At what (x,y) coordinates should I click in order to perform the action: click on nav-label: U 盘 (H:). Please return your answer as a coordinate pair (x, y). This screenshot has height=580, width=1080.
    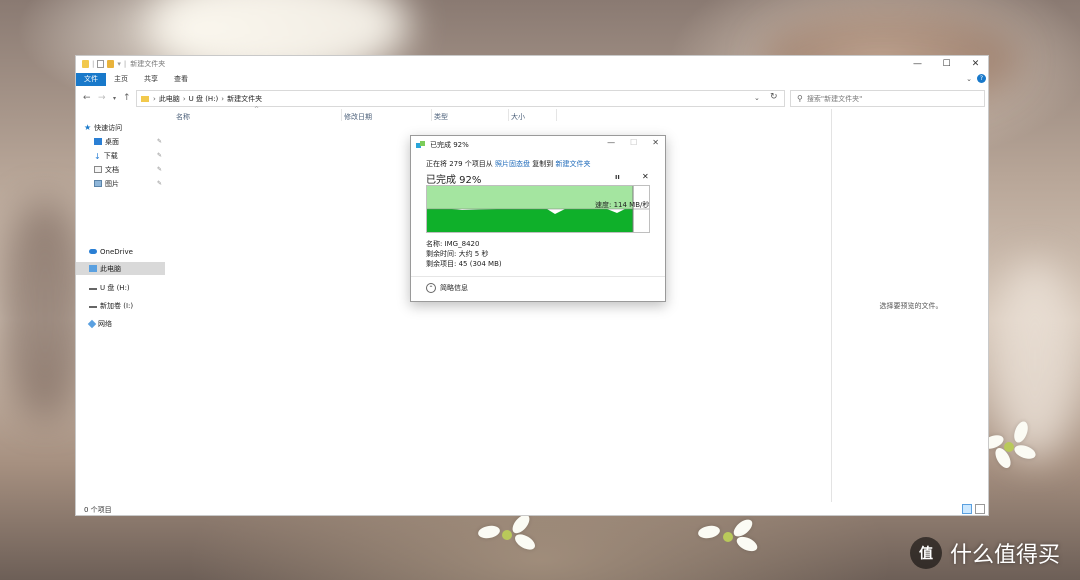
    Looking at the image, I should click on (115, 287).